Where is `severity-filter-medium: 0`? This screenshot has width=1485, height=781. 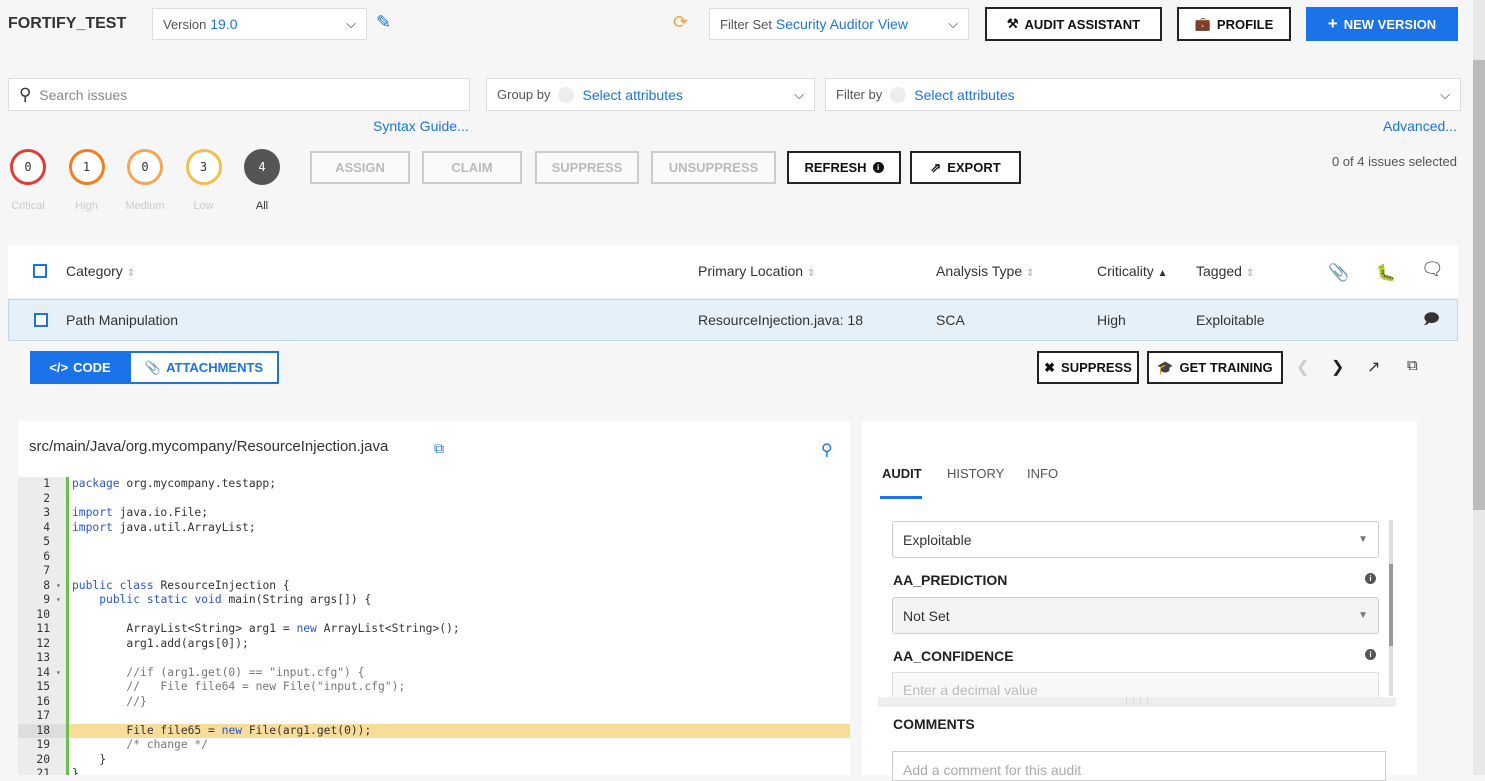 severity-filter-medium: 0 is located at coordinates (145, 167).